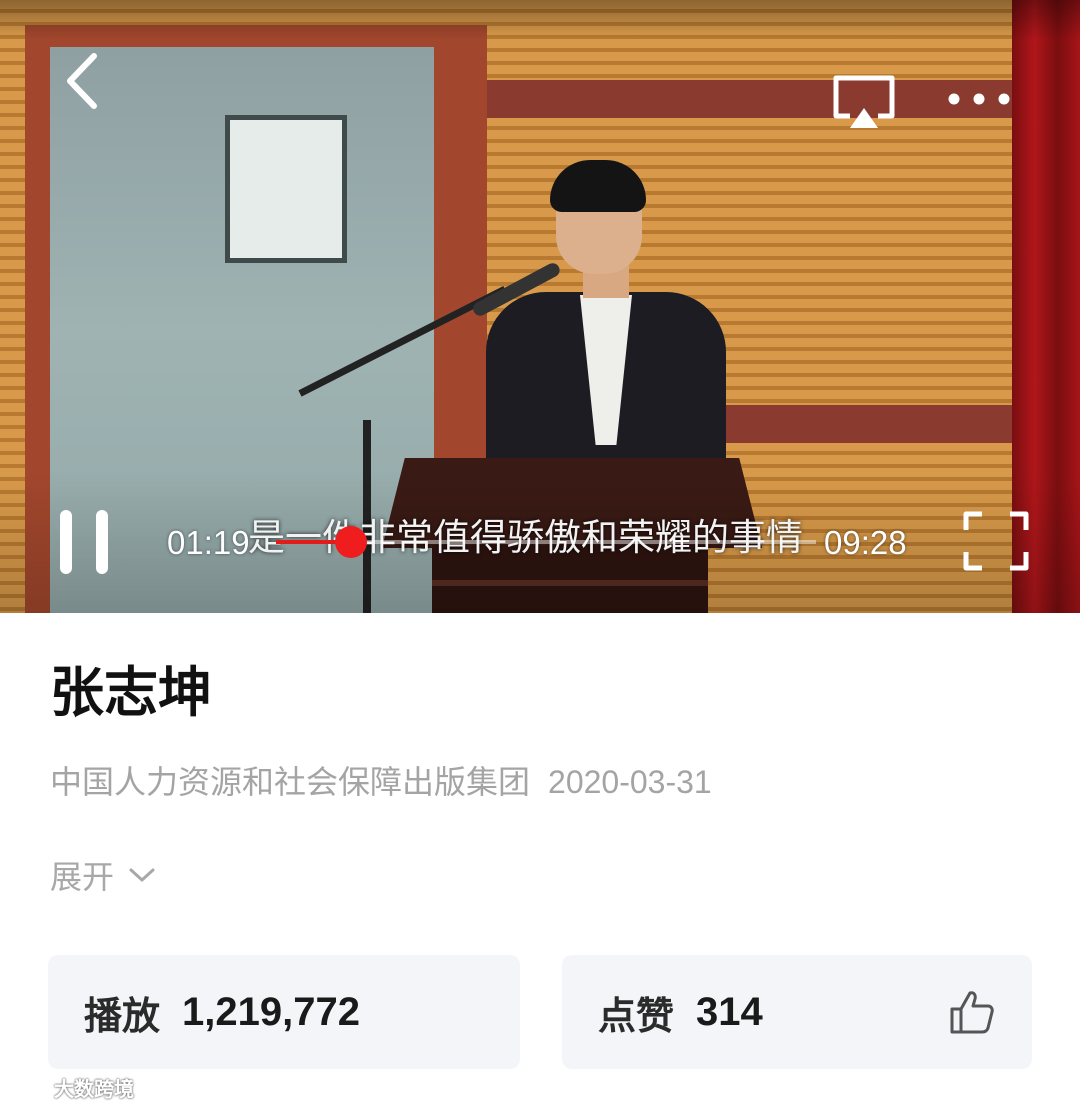 Image resolution: width=1080 pixels, height=1107 pixels. Describe the element at coordinates (865, 542) in the screenshot. I see `total-duration: 09:28` at that location.